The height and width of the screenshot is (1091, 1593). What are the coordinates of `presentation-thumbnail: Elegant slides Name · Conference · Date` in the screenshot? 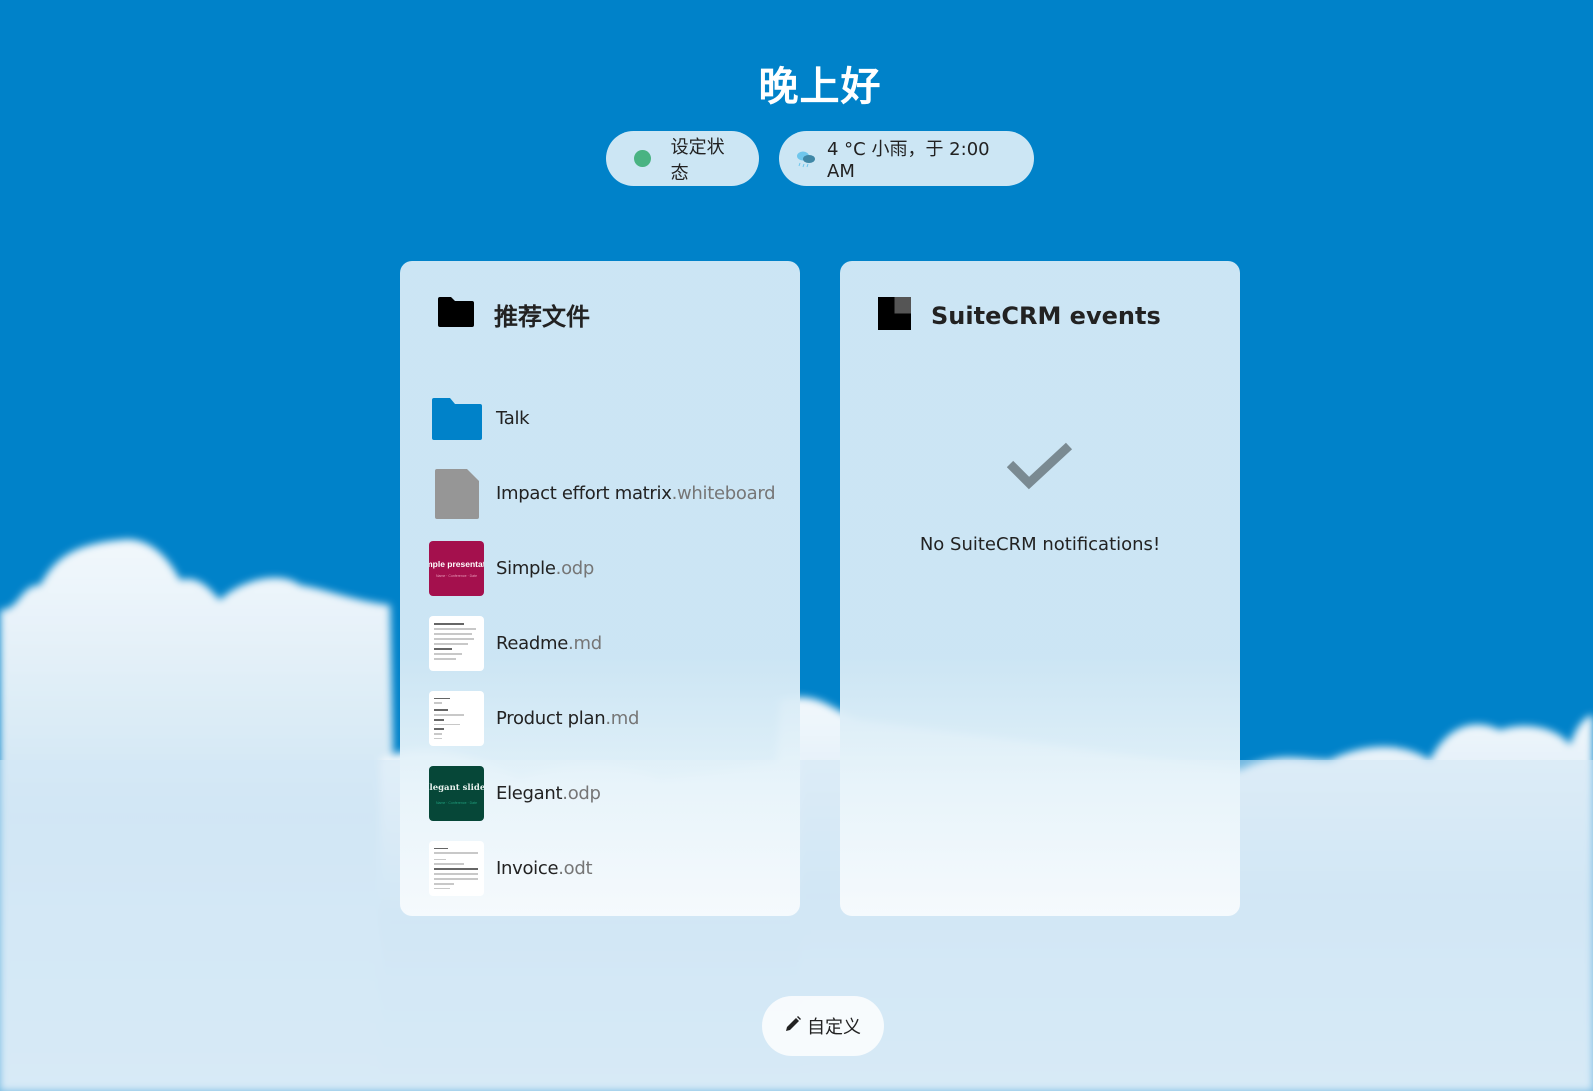 It's located at (456, 793).